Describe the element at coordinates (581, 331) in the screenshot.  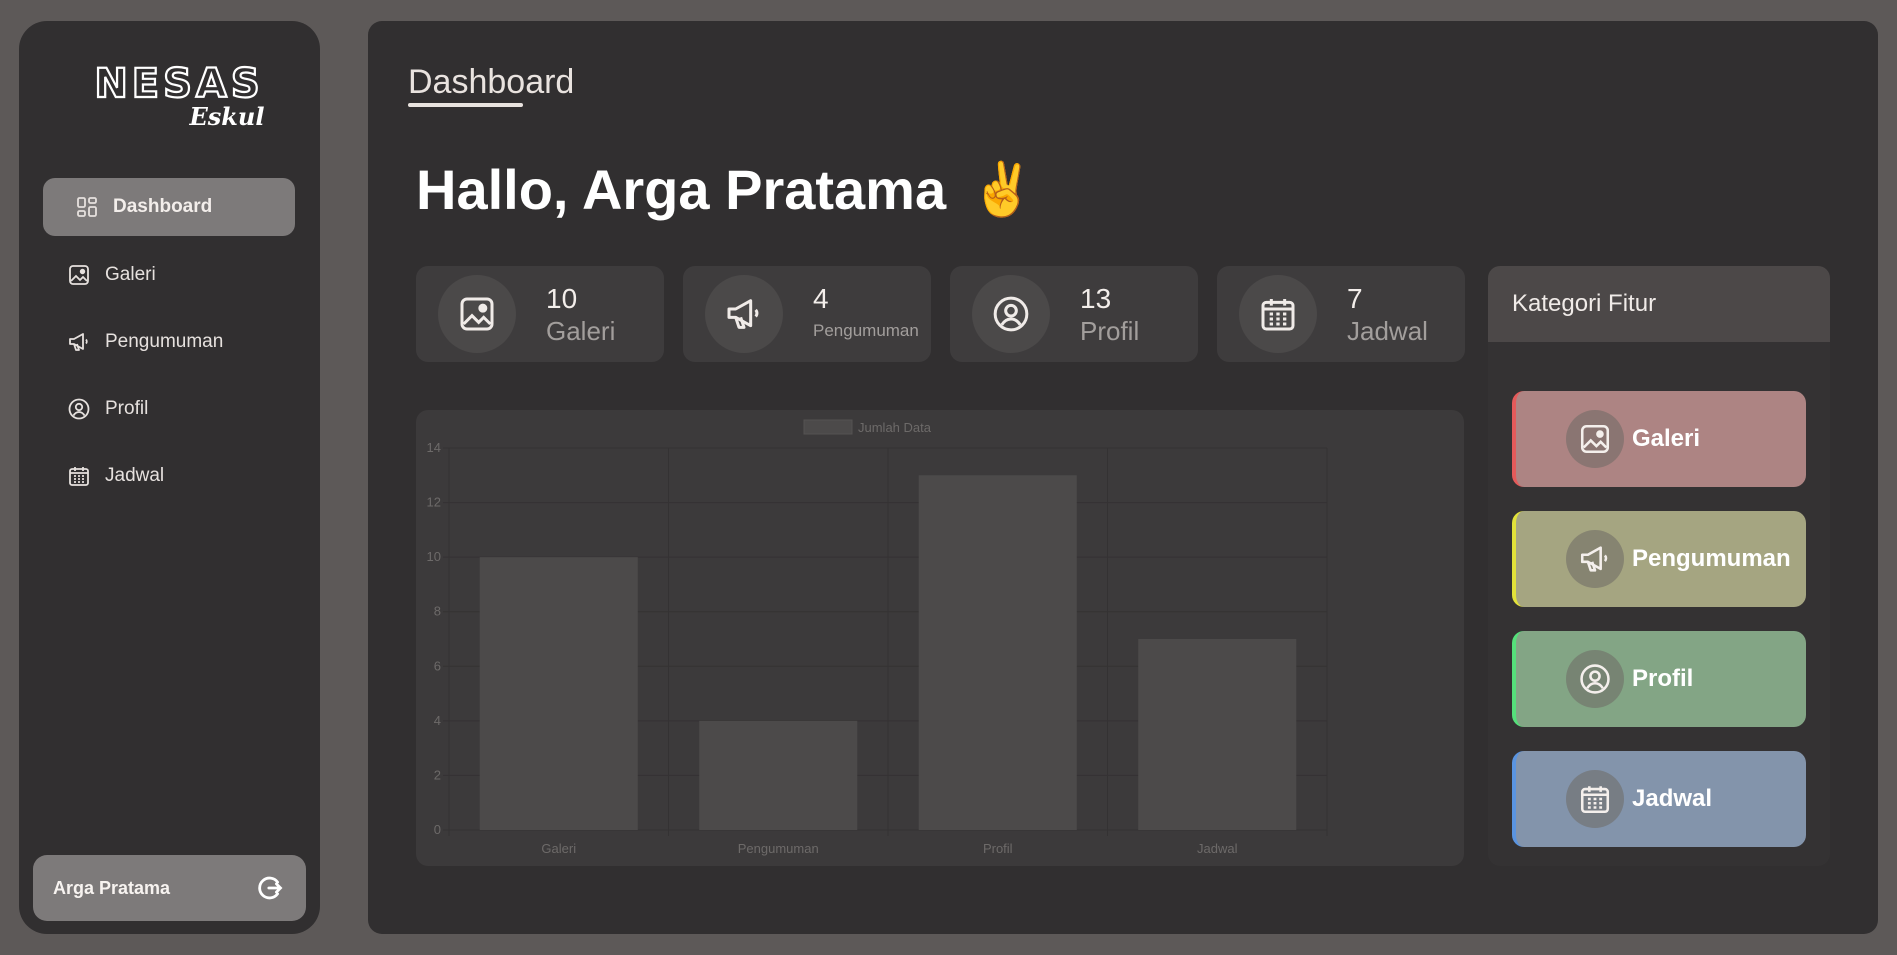
I see `stat-label: Galeri` at that location.